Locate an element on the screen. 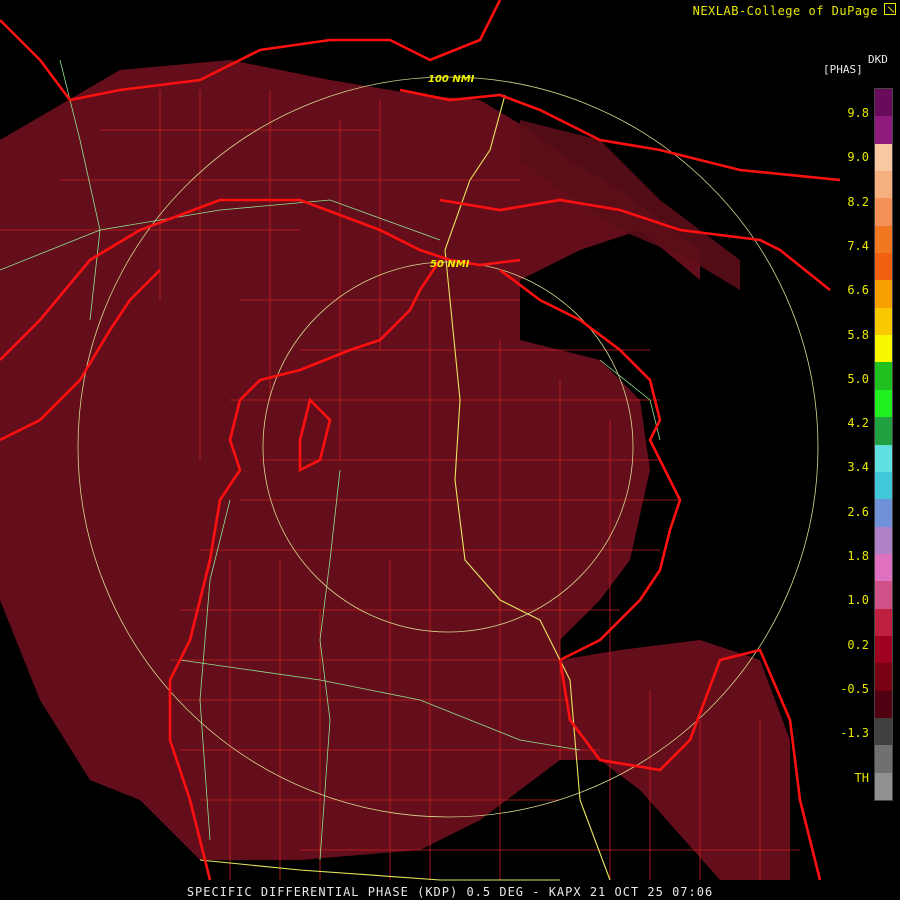 This screenshot has height=900, width=900. color-scale-label: 9.8 is located at coordinates (858, 113).